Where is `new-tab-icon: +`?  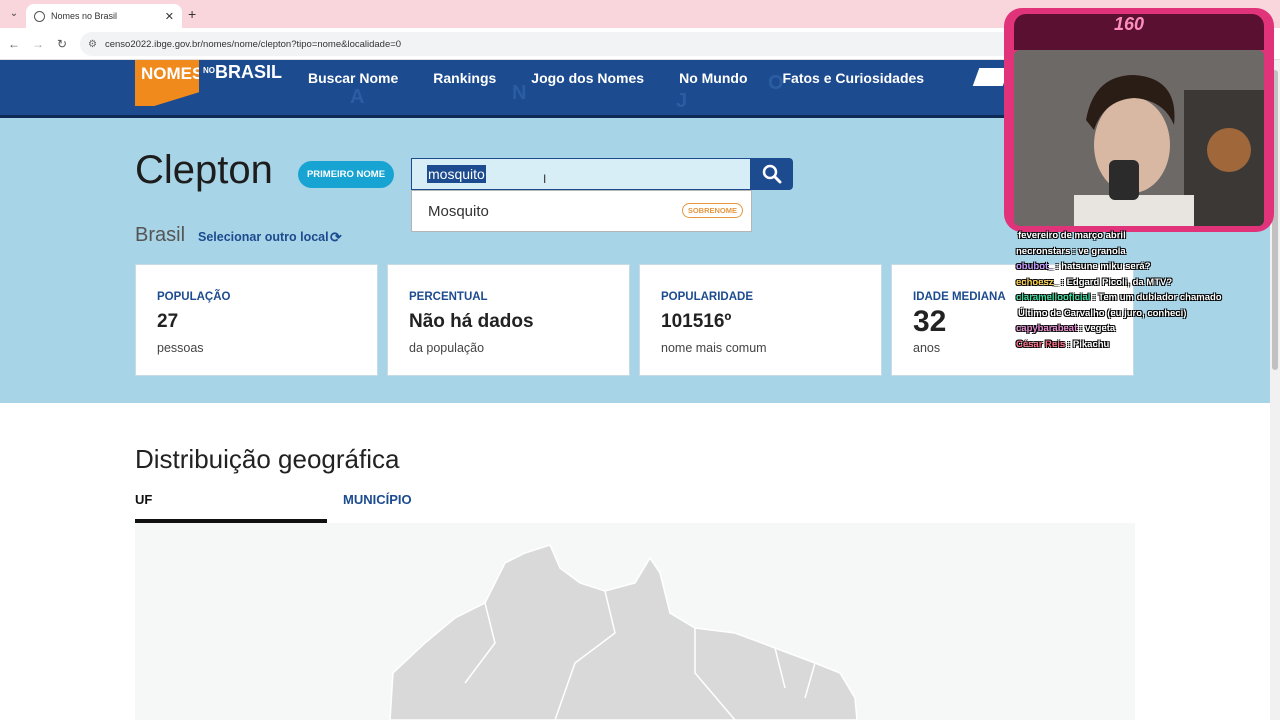
new-tab-icon: + is located at coordinates (192, 14).